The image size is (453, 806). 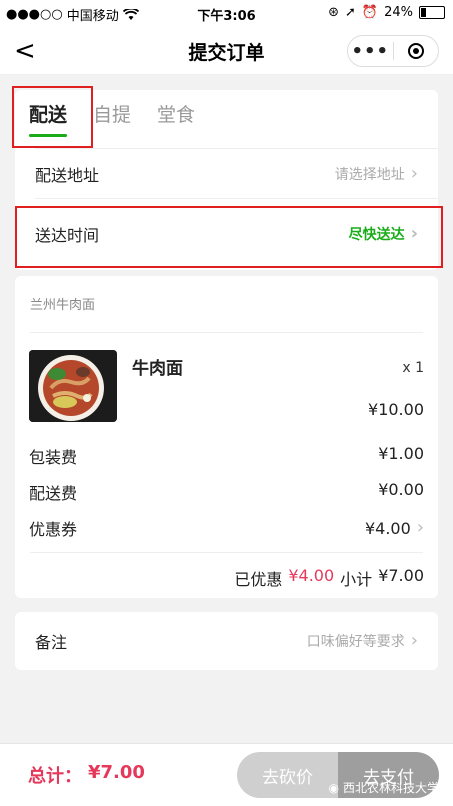 I want to click on watermark: ◉ 西北农林科技大学, so click(x=384, y=787).